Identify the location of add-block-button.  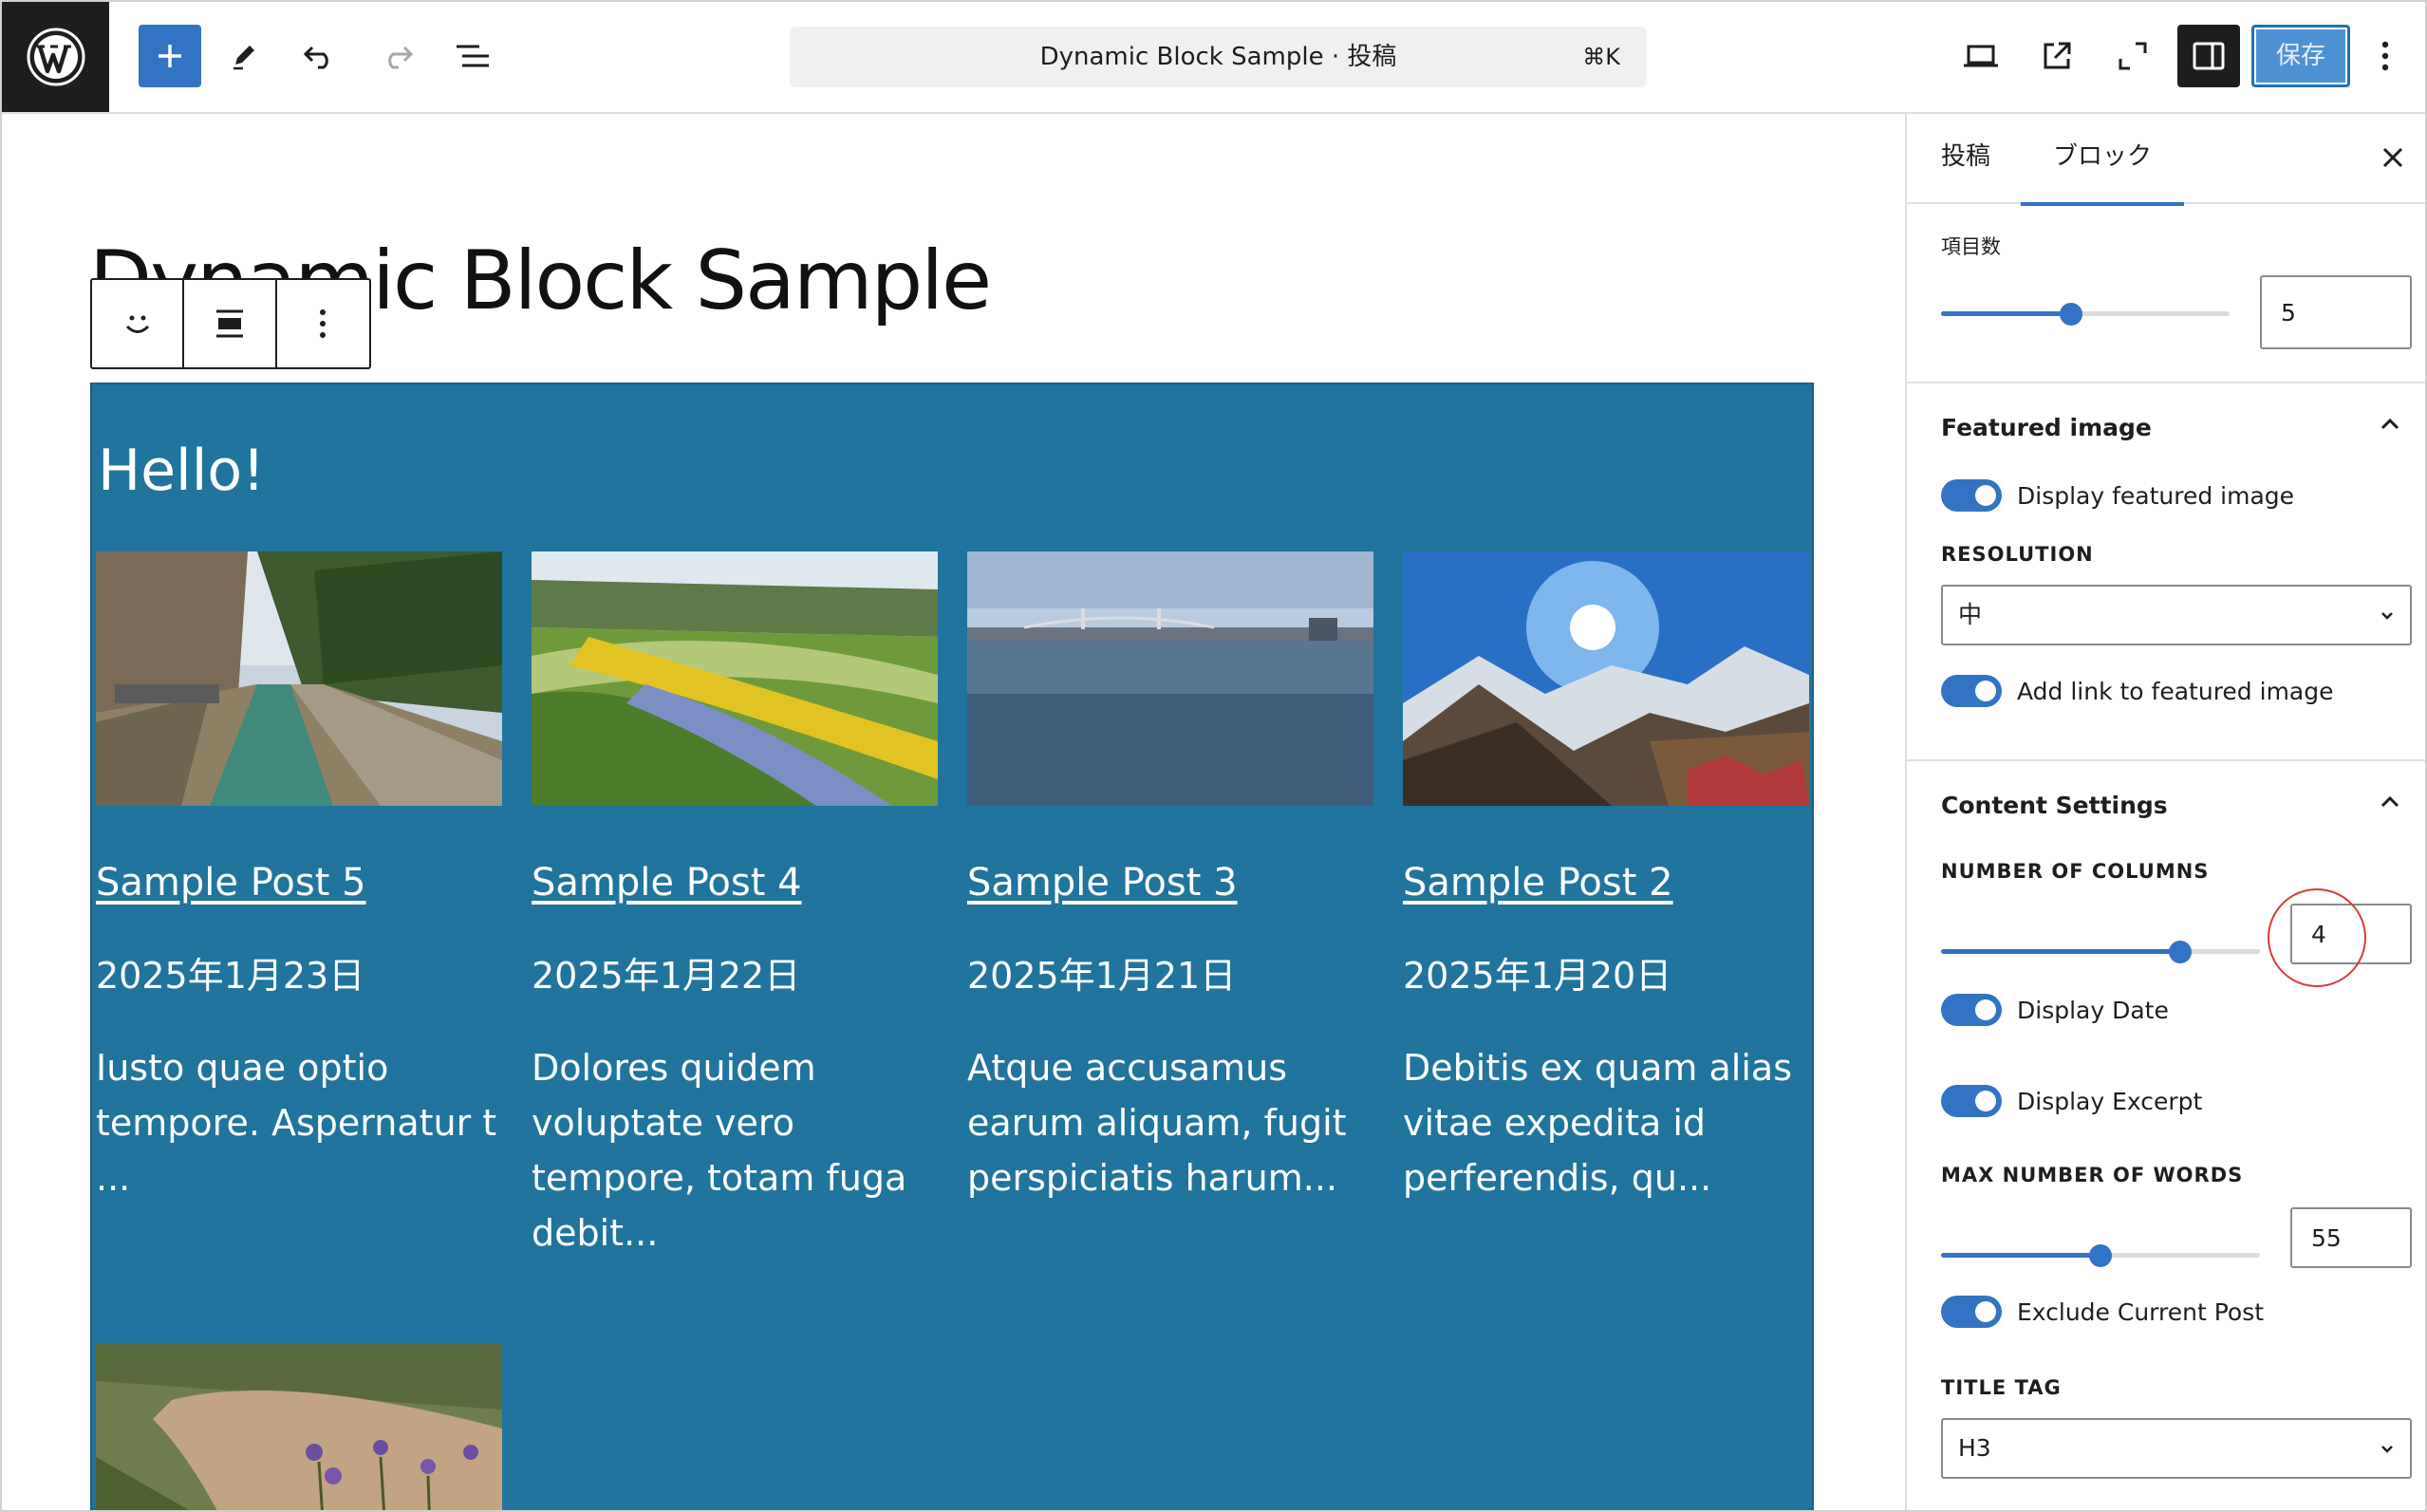
(170, 56).